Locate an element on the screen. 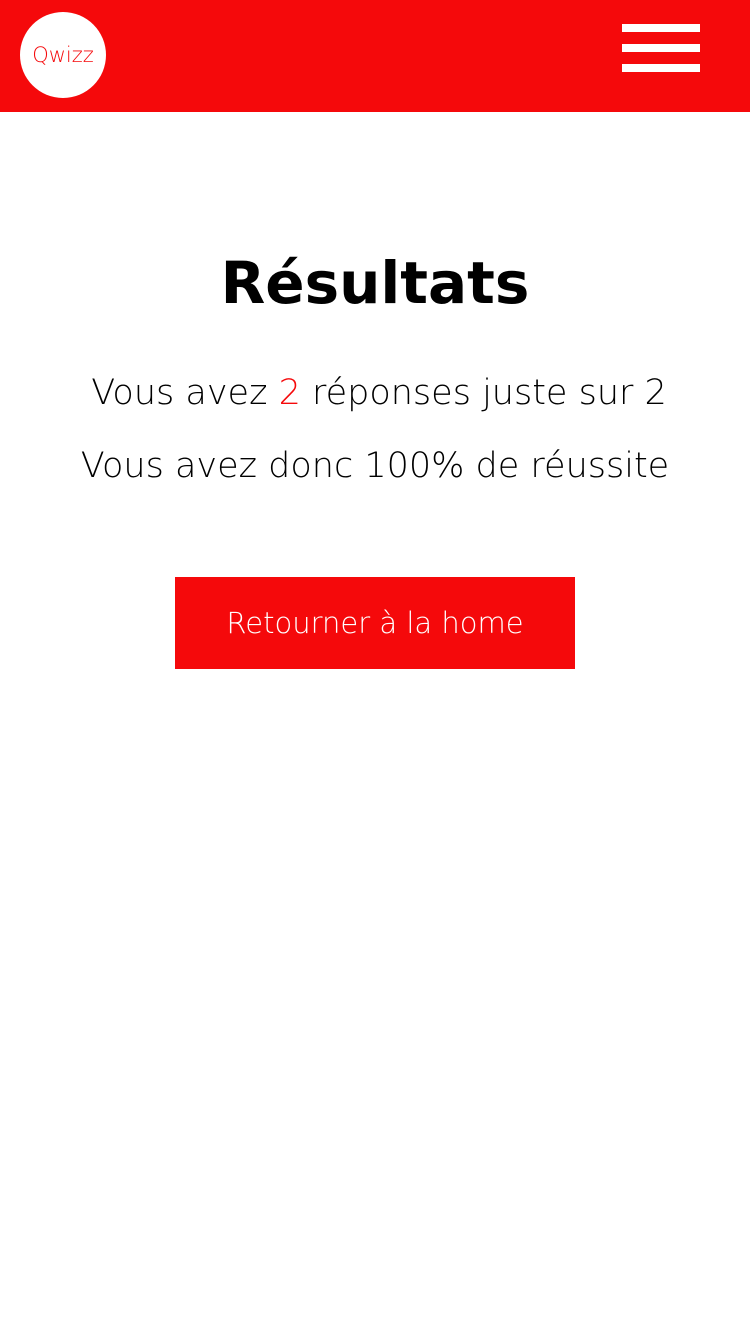 This screenshot has height=1334, width=750. menu-bar-middle is located at coordinates (661, 48).